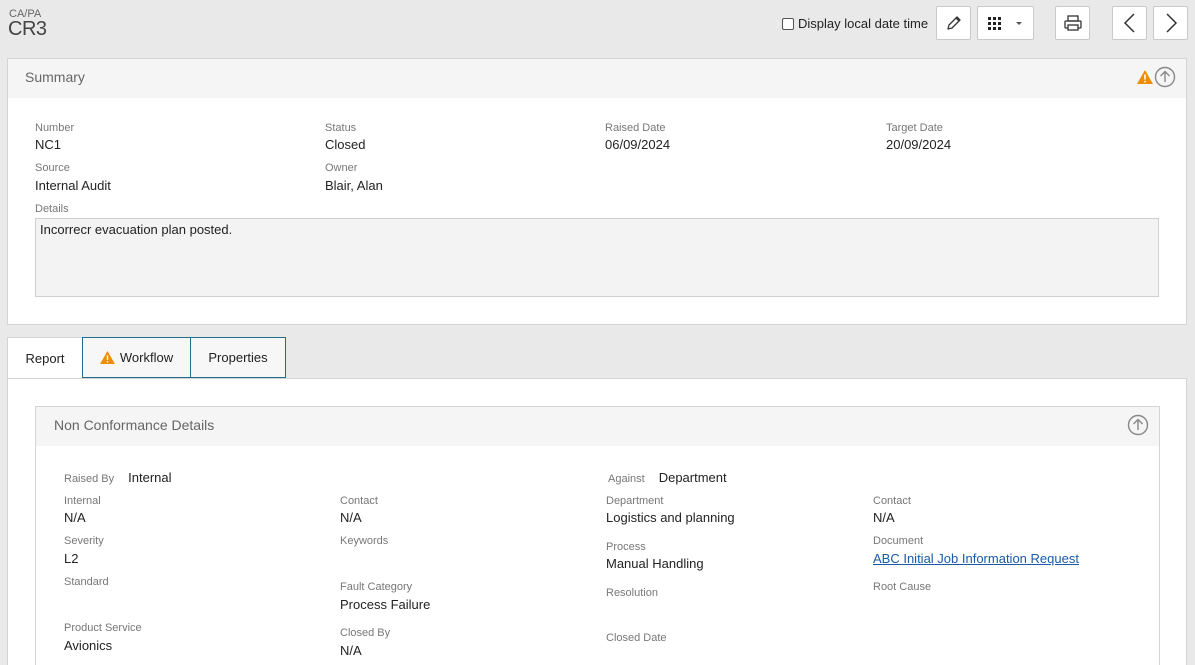  What do you see at coordinates (884, 517) in the screenshot?
I see `department-contact-value: N/A` at bounding box center [884, 517].